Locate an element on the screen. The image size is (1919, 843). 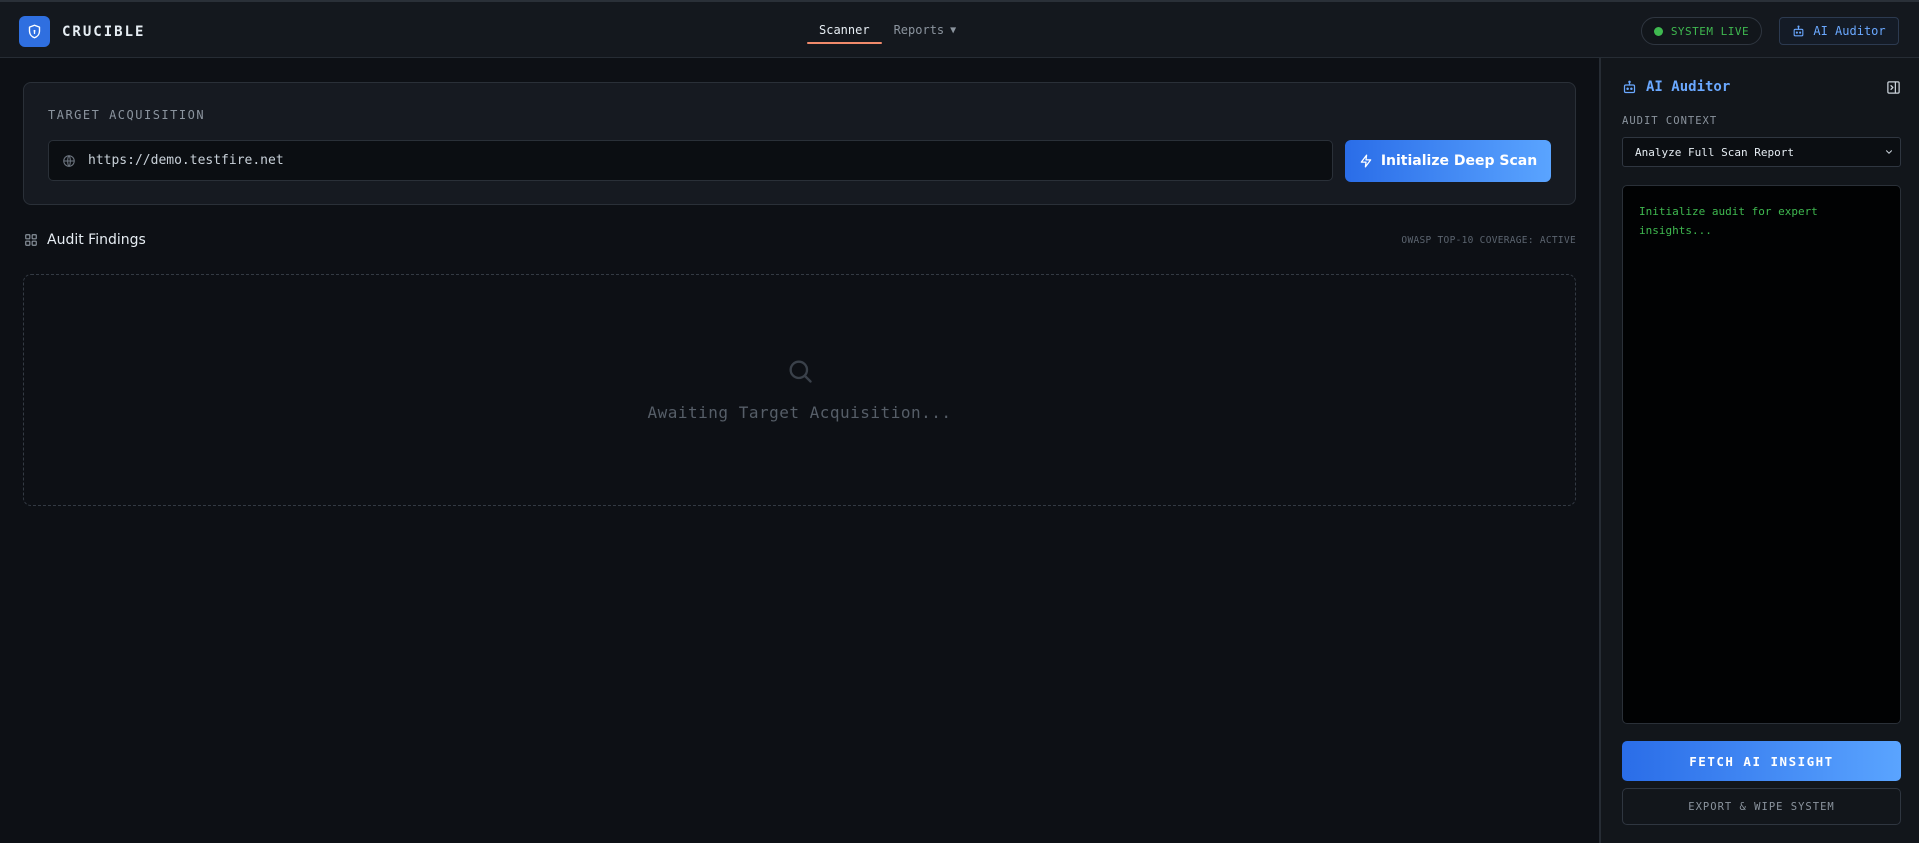
findings-header: Audit Findings is located at coordinates (85, 240).